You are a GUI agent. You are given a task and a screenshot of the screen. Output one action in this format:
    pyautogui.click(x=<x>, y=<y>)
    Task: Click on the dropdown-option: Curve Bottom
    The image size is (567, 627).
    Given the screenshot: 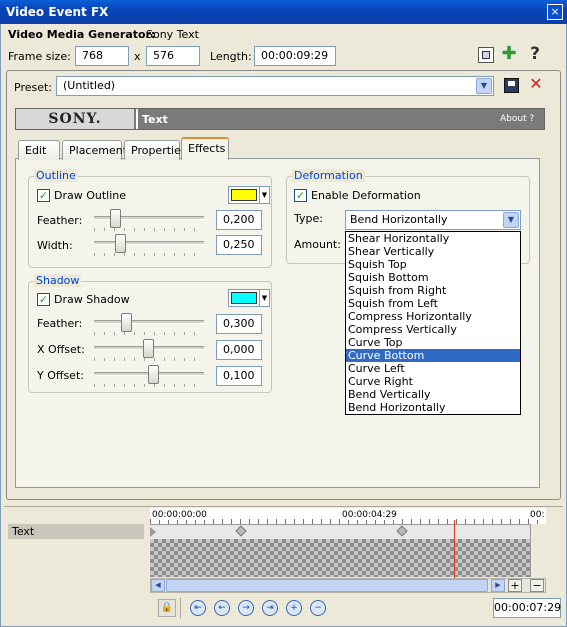 What is the action you would take?
    pyautogui.click(x=433, y=355)
    